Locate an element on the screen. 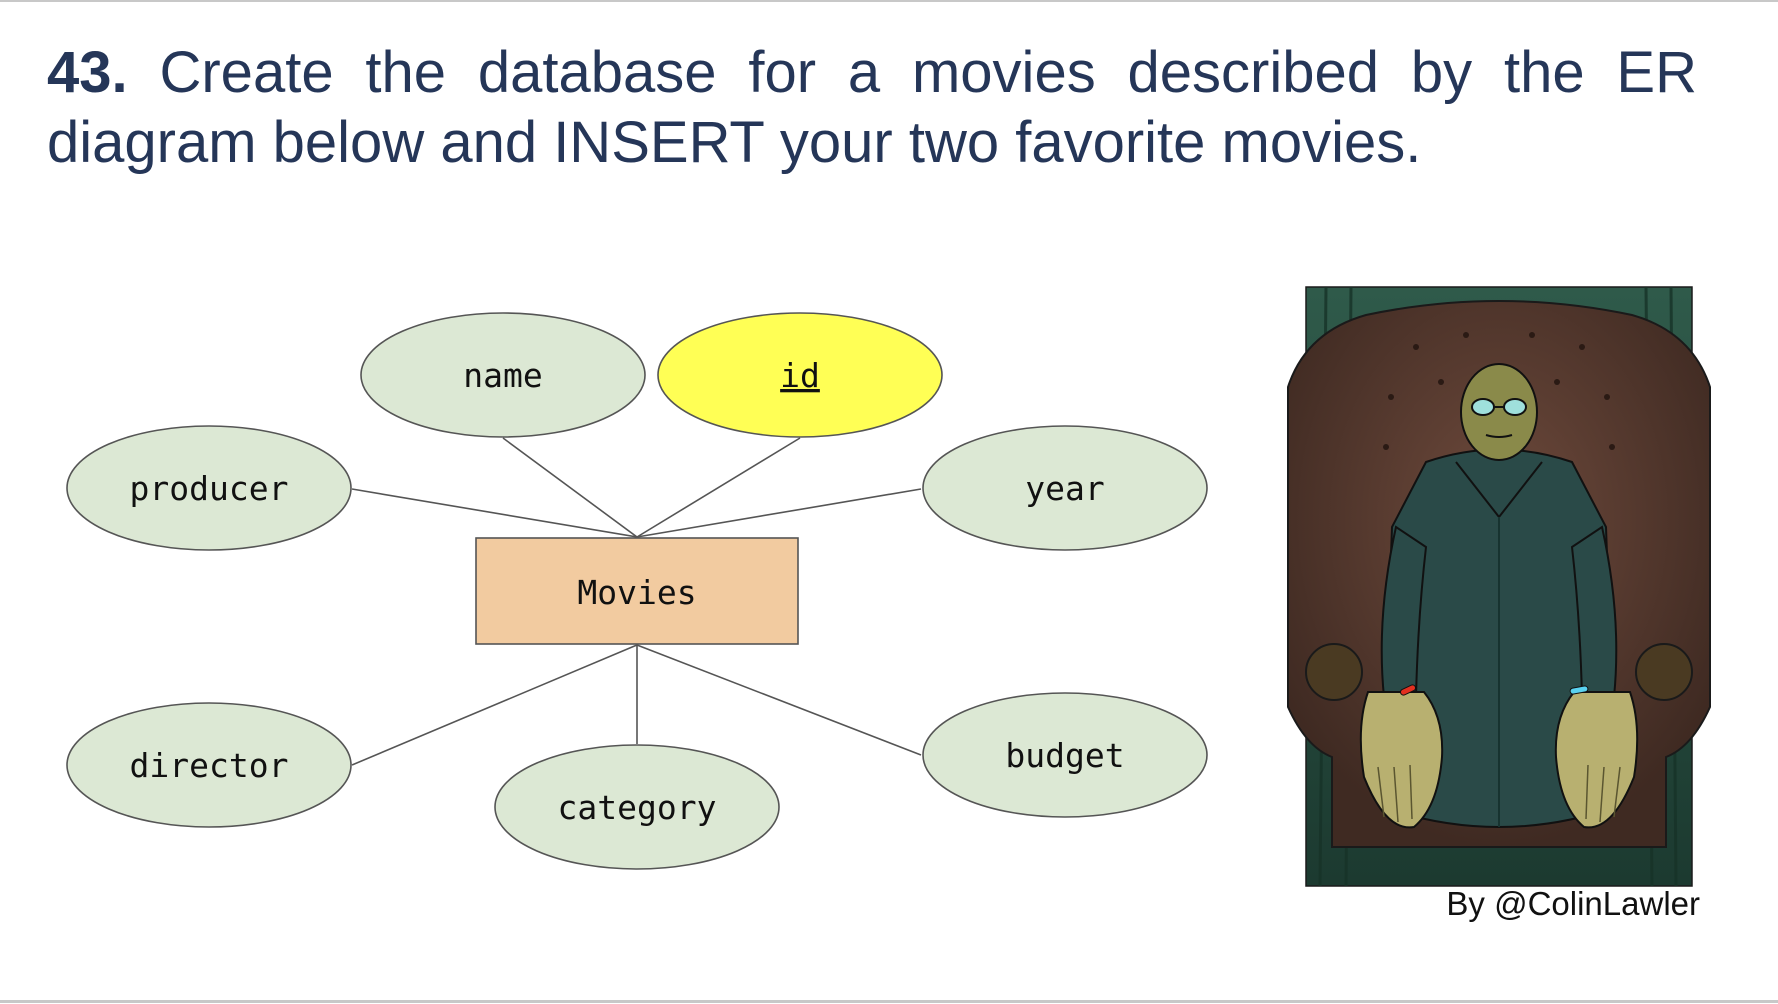 Image resolution: width=1778 pixels, height=1004 pixels. connector-id is located at coordinates (718, 487).